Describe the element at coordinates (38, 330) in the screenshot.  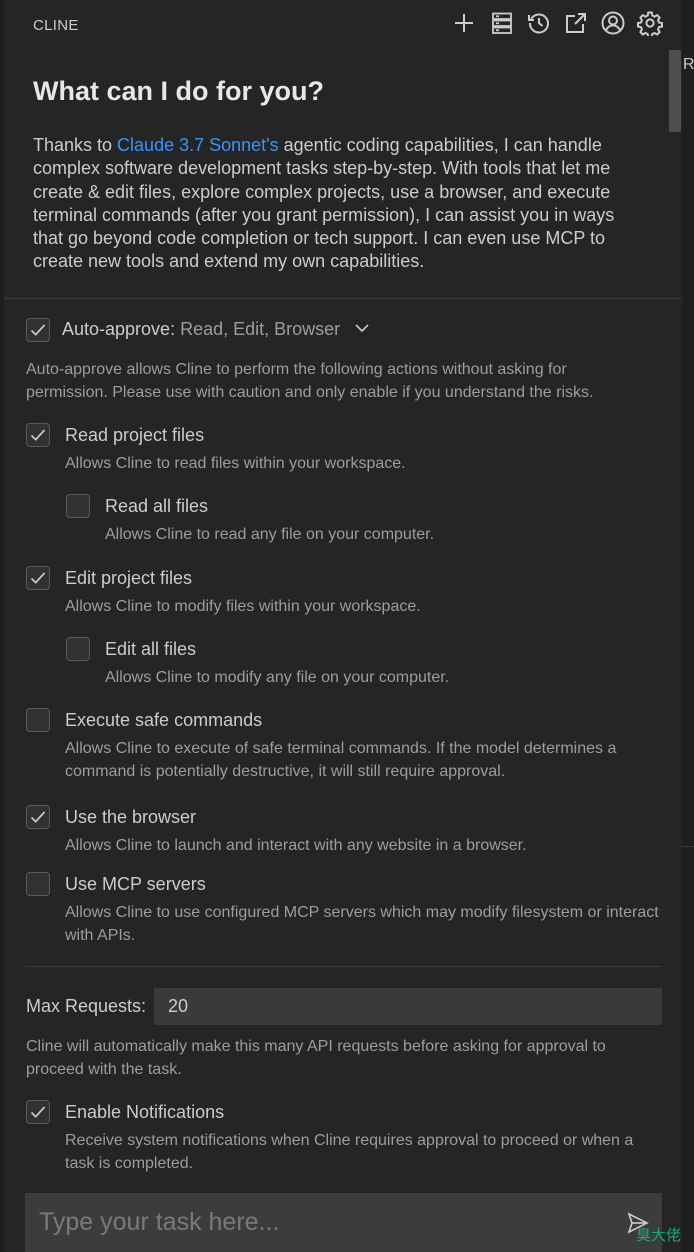
I see `auto-approve-checkbox` at that location.